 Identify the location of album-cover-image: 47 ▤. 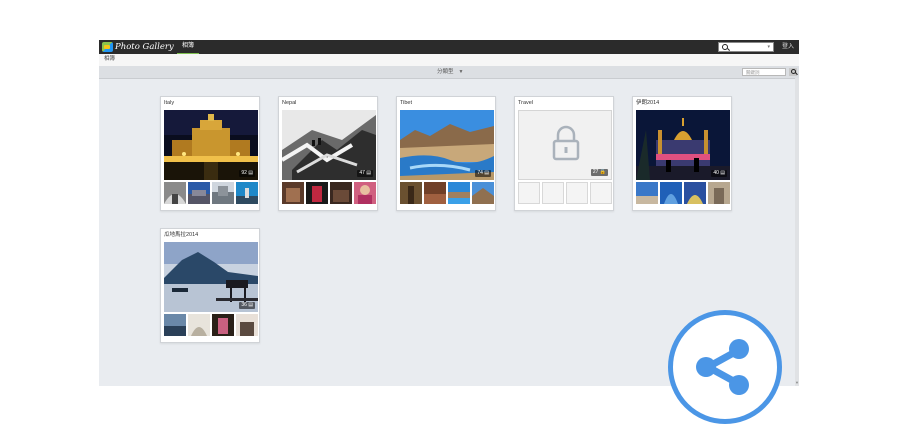
(329, 145).